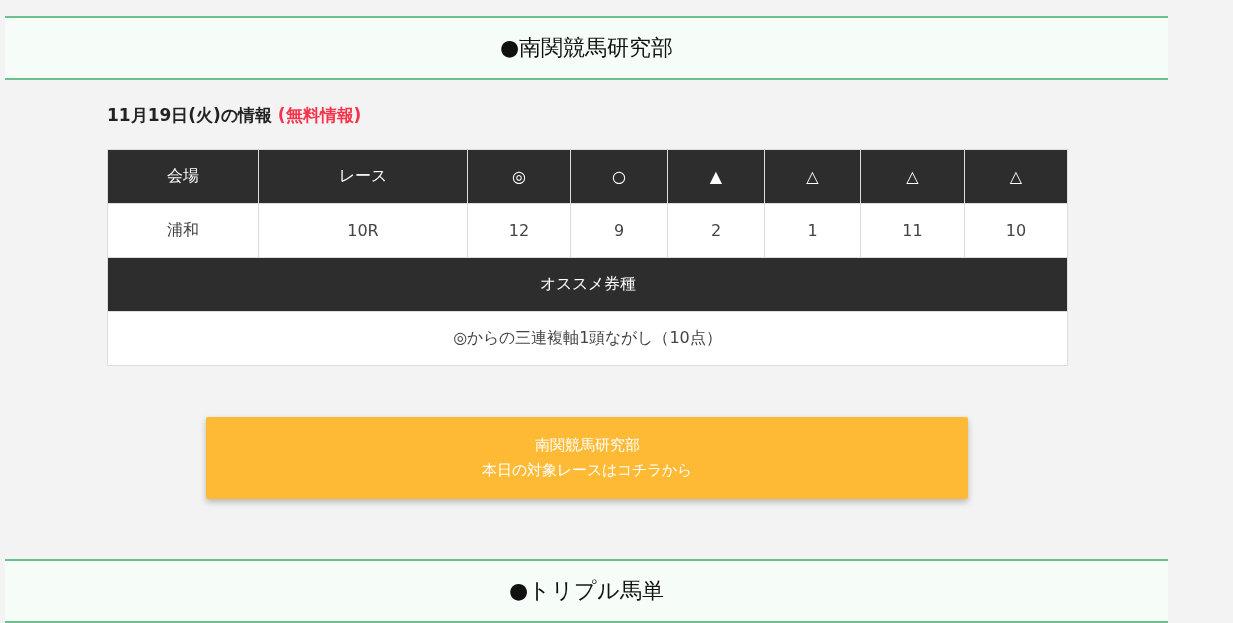  I want to click on table-cell: 11, so click(912, 230).